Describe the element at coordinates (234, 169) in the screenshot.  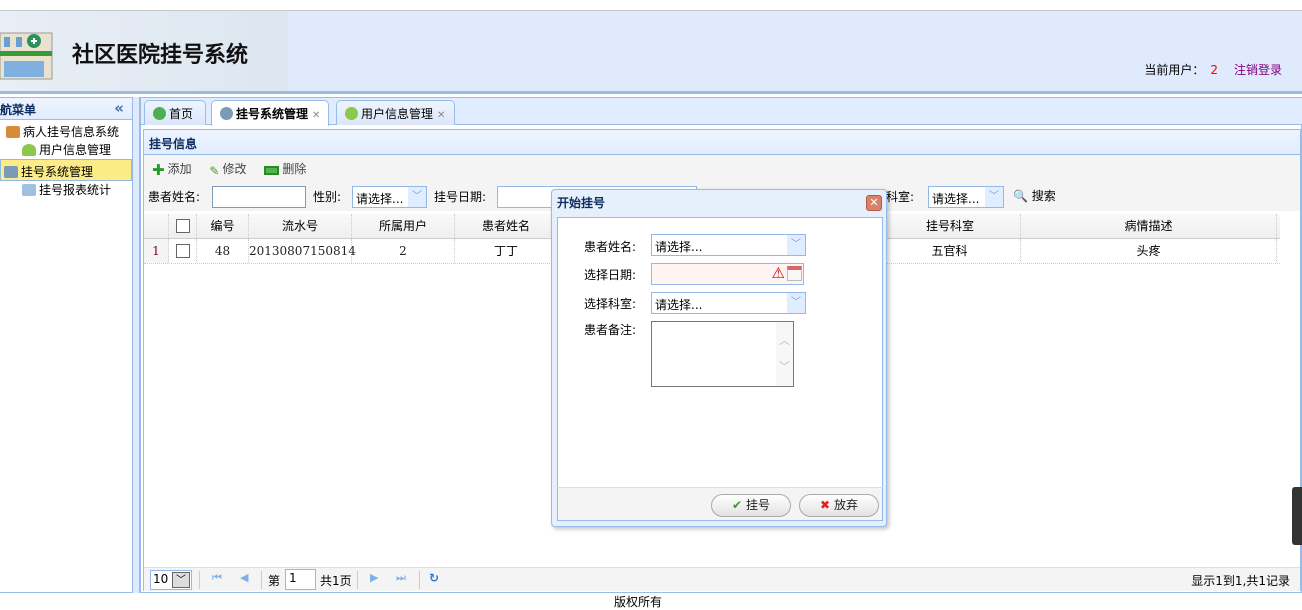
I see `edit-label: 修改` at that location.